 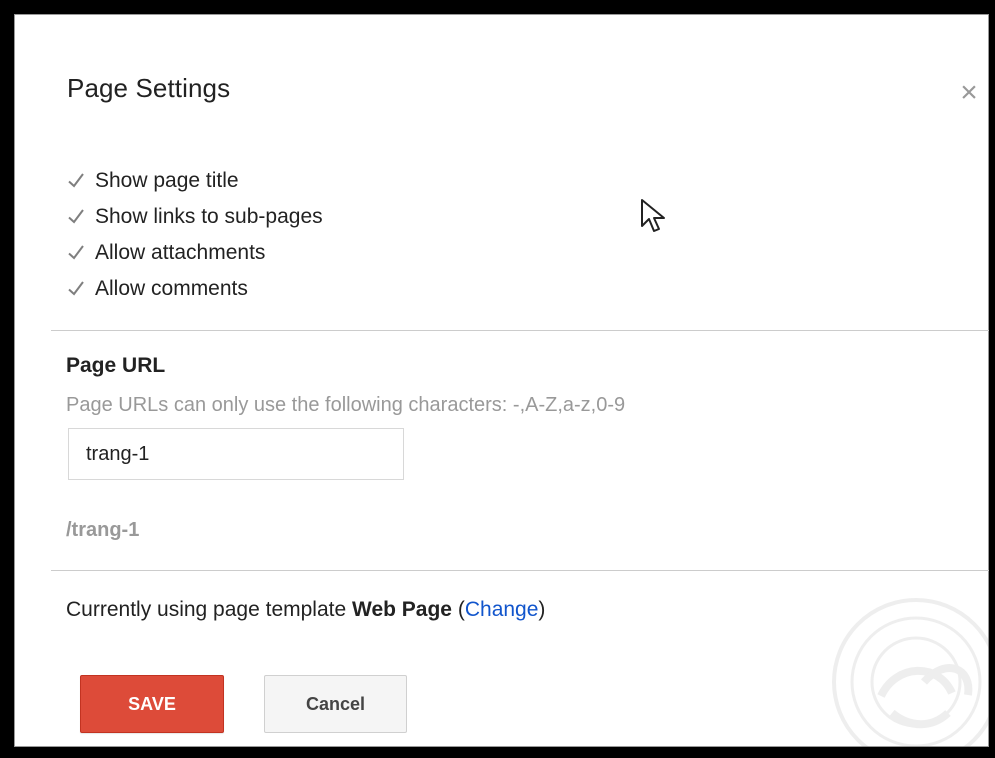 What do you see at coordinates (402, 609) in the screenshot?
I see `template-name: Web Page` at bounding box center [402, 609].